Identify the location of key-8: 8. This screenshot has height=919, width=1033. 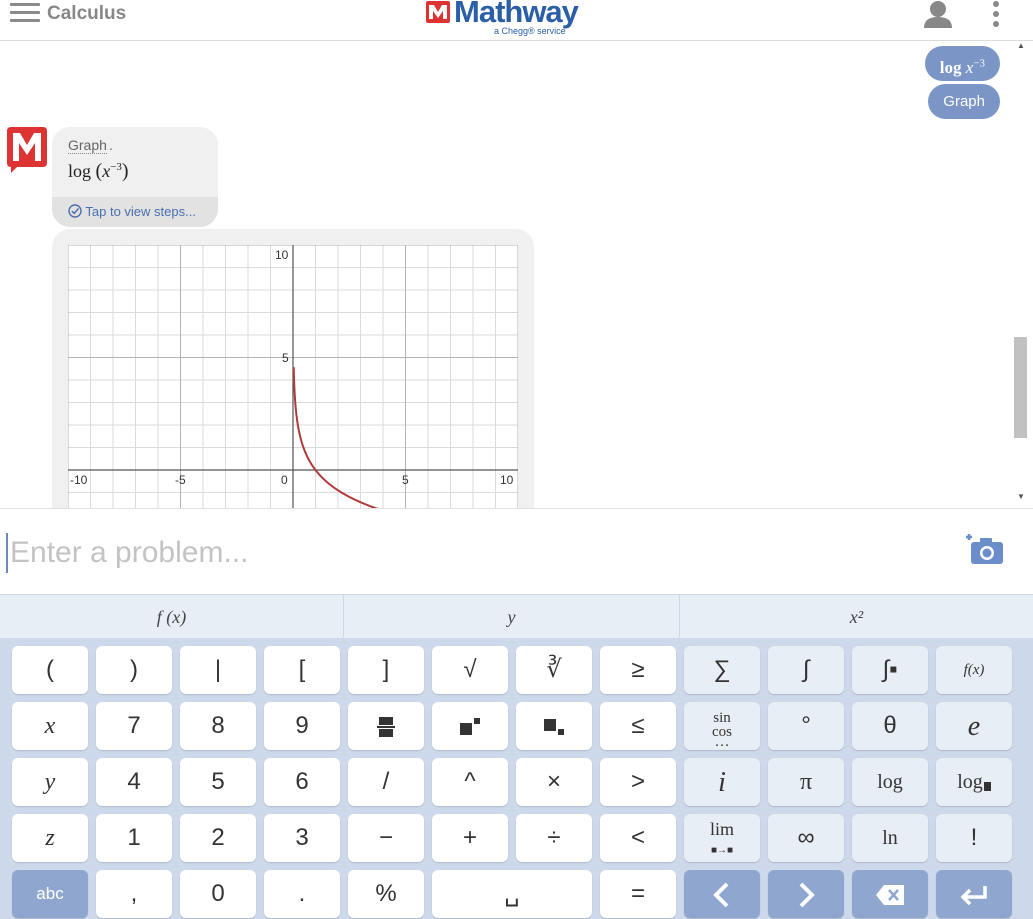
(218, 726).